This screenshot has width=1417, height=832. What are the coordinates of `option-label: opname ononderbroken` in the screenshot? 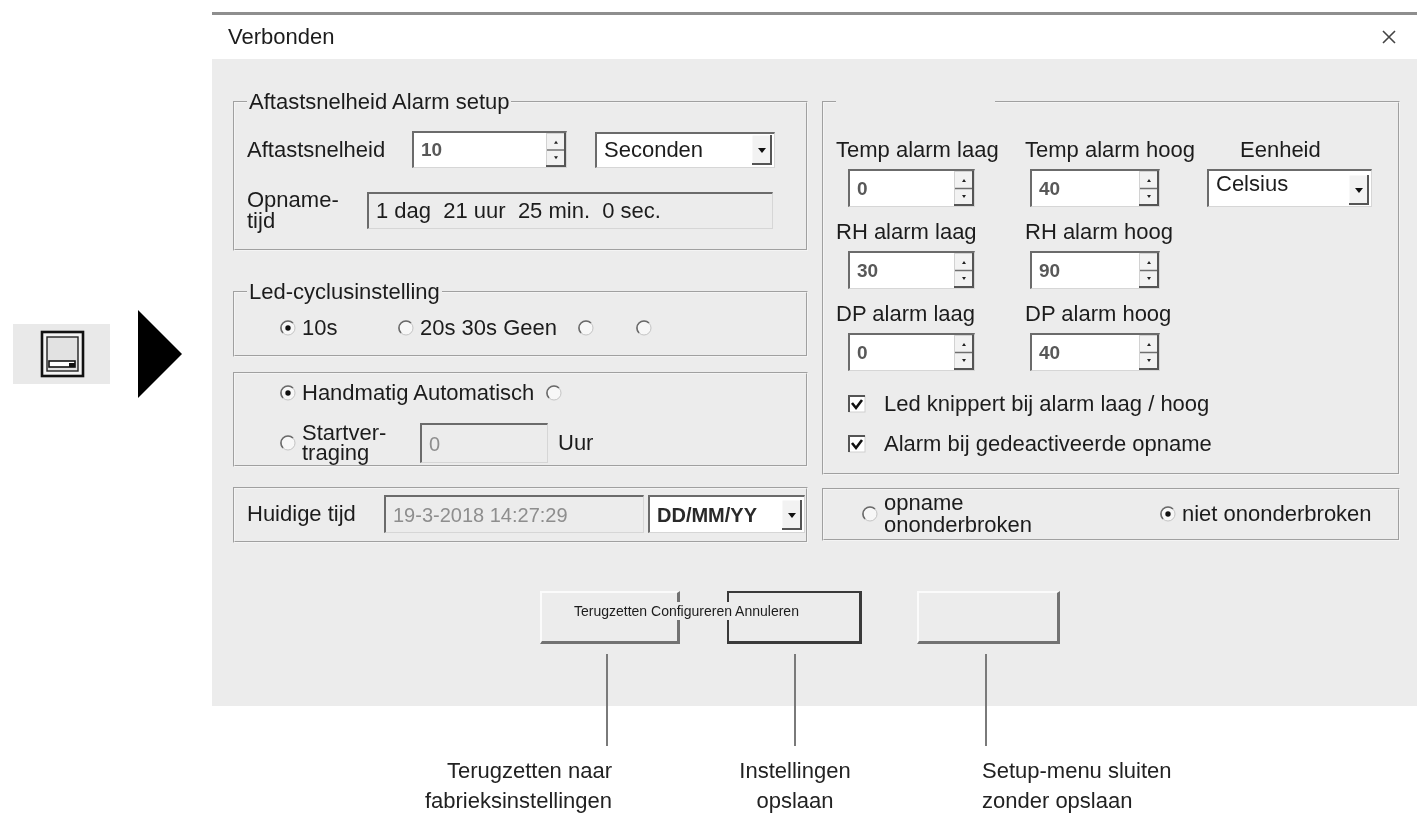 It's located at (958, 514).